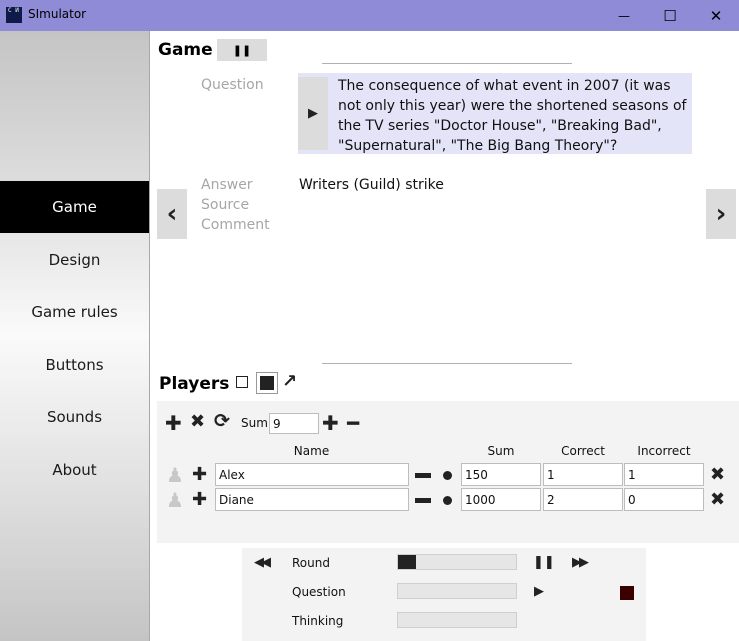  What do you see at coordinates (294, 423) in the screenshot?
I see `sum-input` at bounding box center [294, 423].